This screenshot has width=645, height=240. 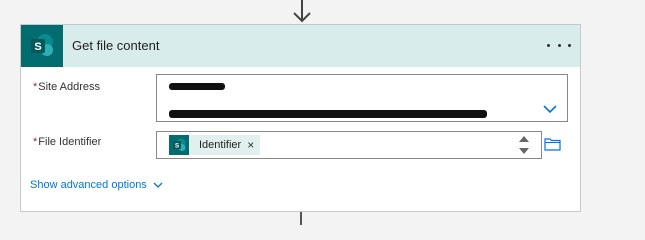 What do you see at coordinates (362, 98) in the screenshot?
I see `site-address-field` at bounding box center [362, 98].